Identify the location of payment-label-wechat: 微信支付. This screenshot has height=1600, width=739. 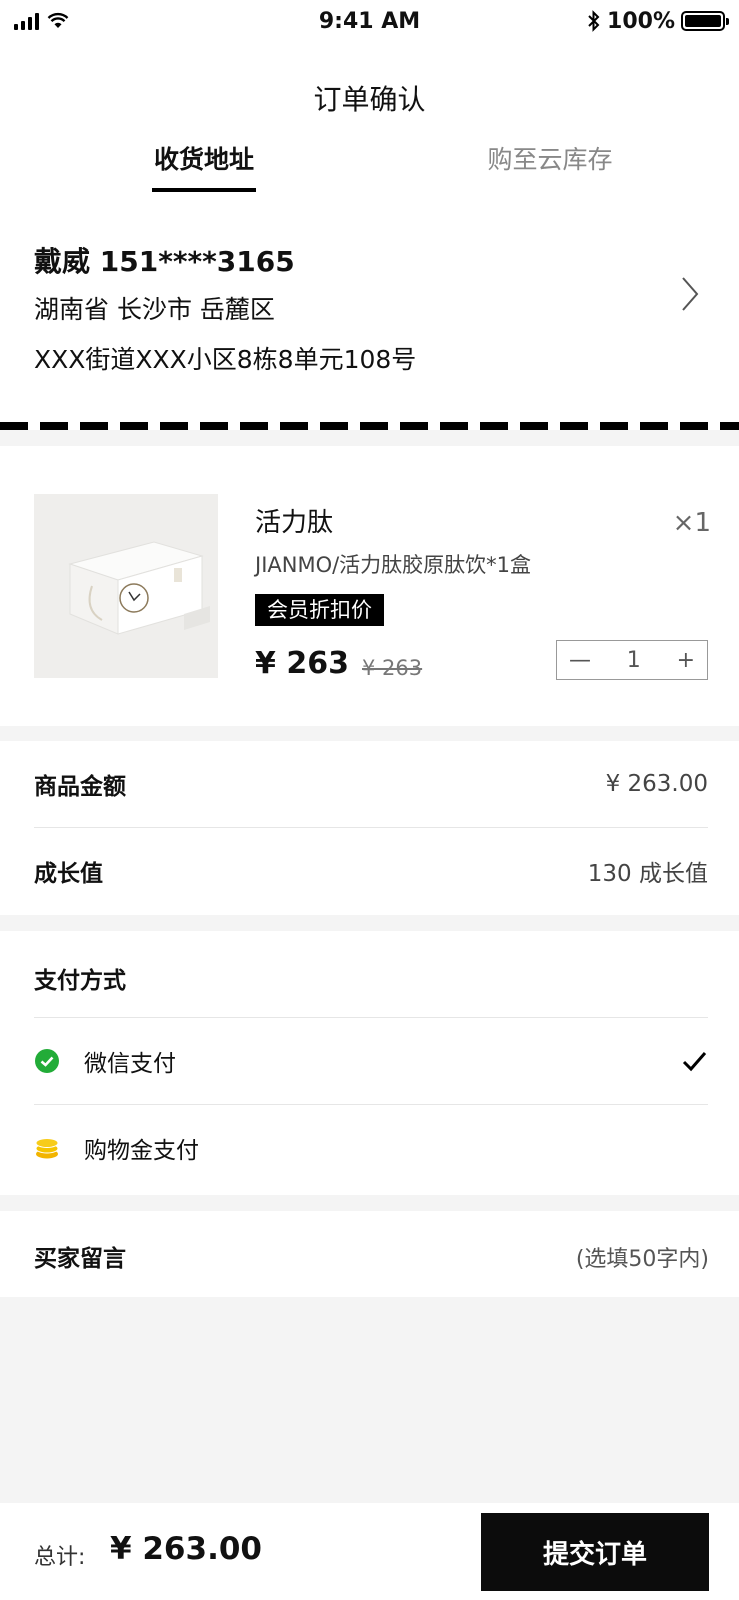
(130, 1064).